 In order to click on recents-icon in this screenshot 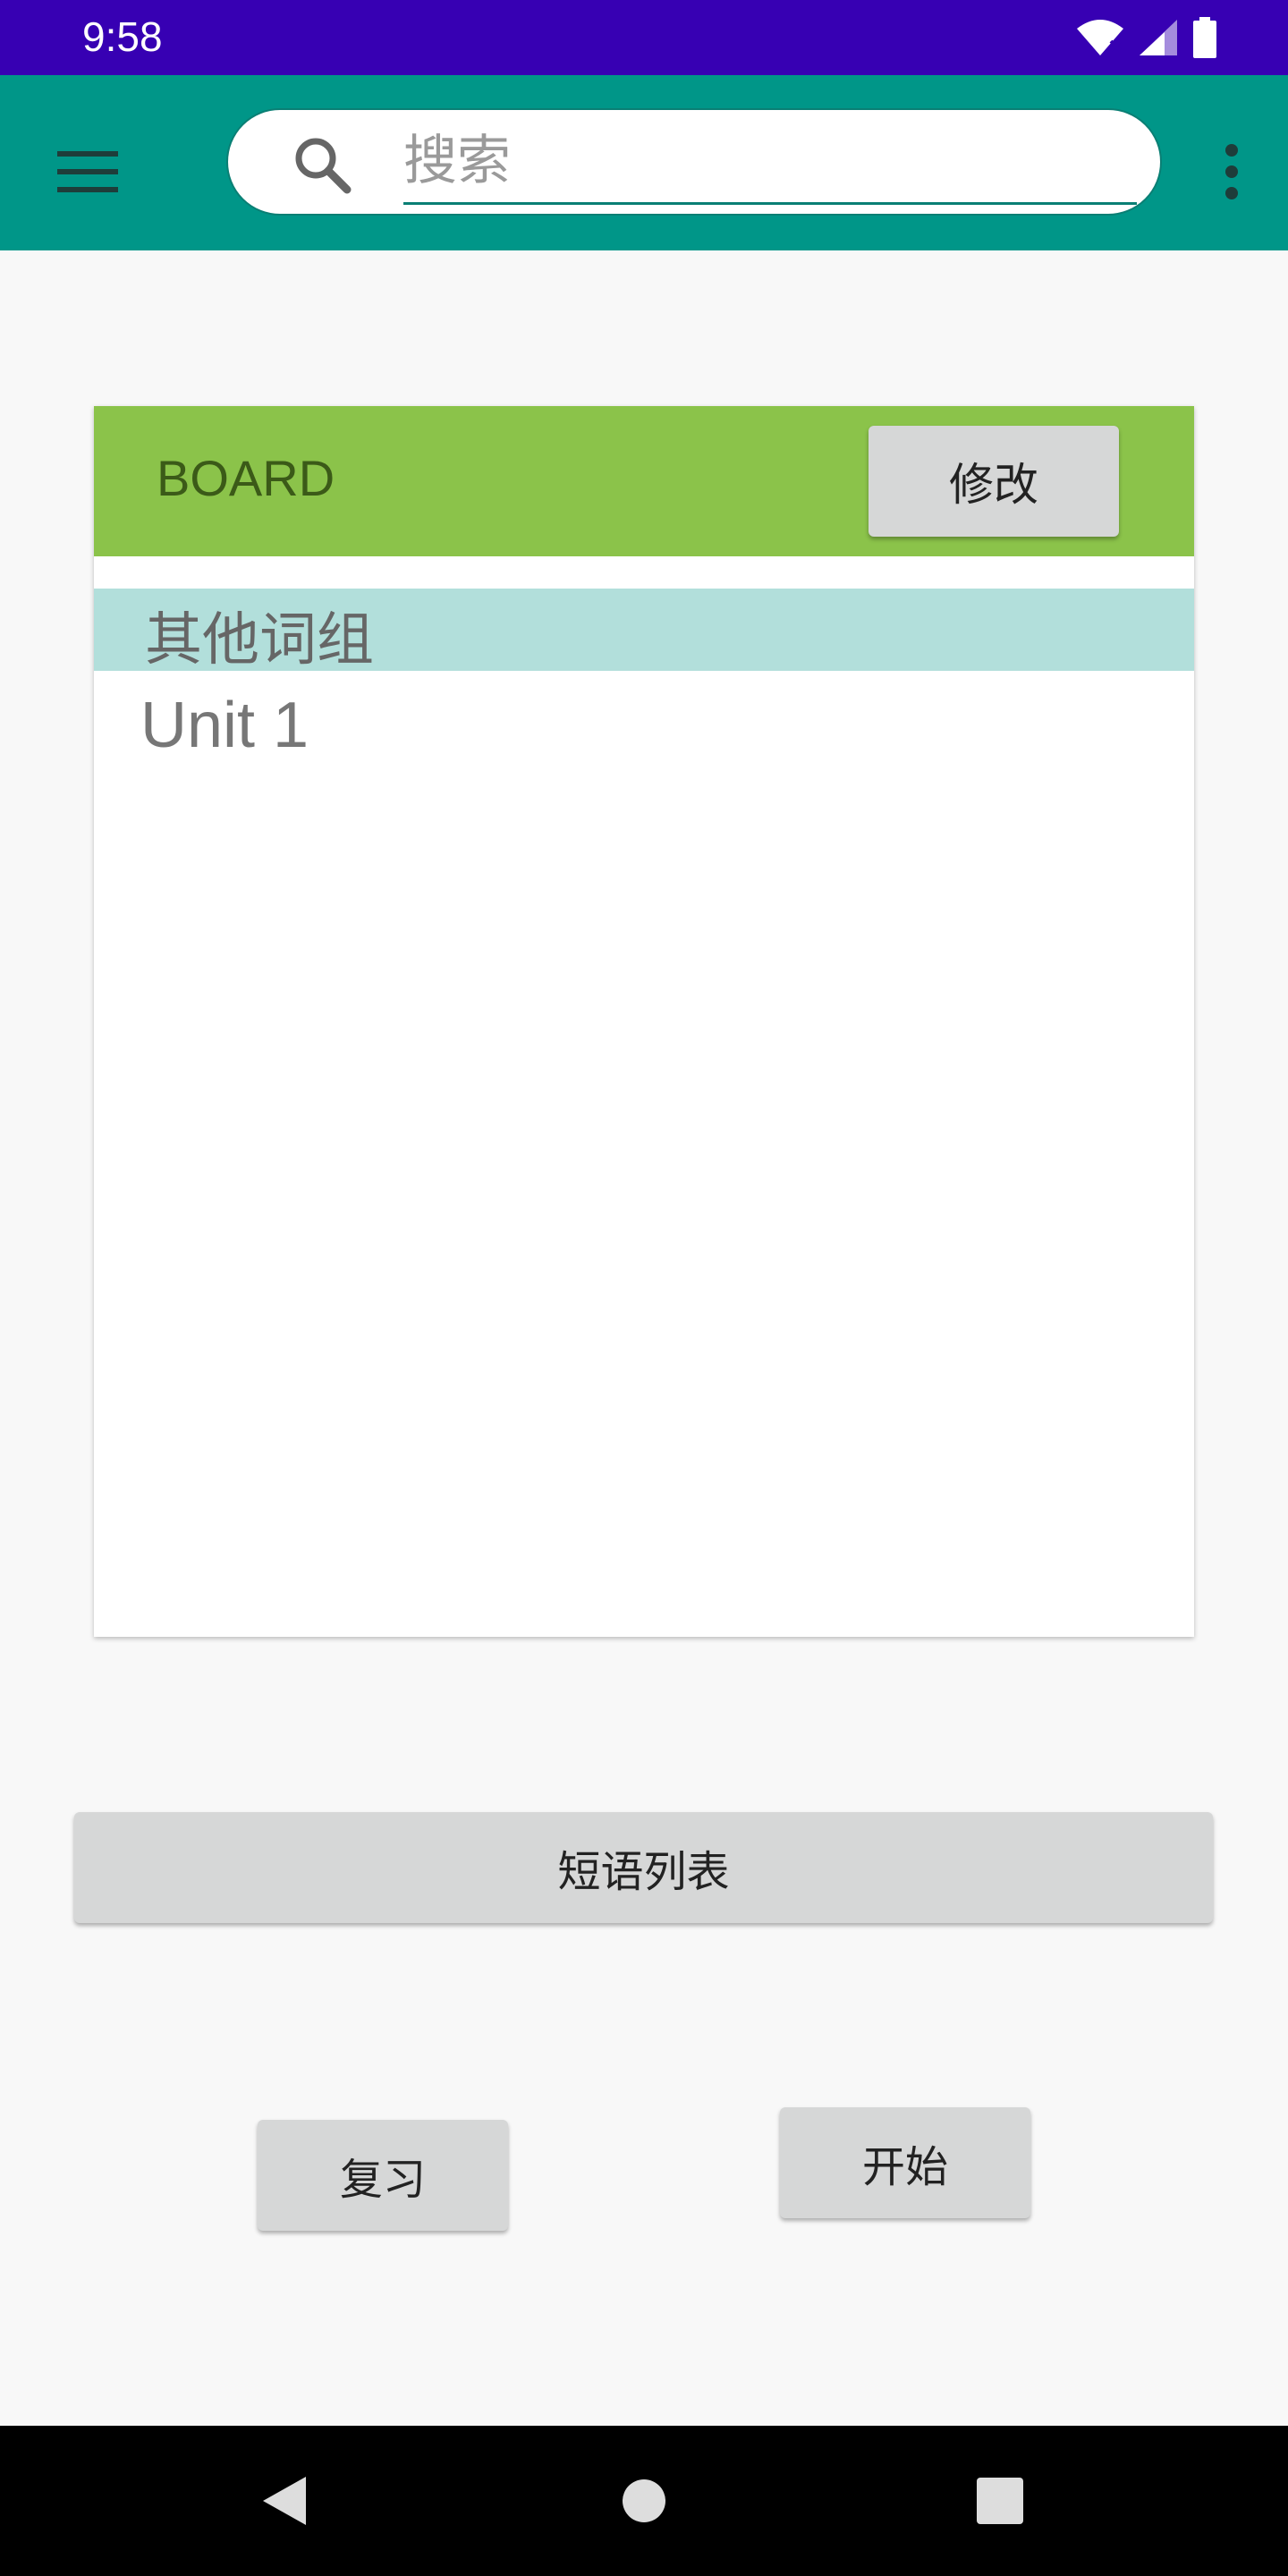, I will do `click(1000, 2501)`.